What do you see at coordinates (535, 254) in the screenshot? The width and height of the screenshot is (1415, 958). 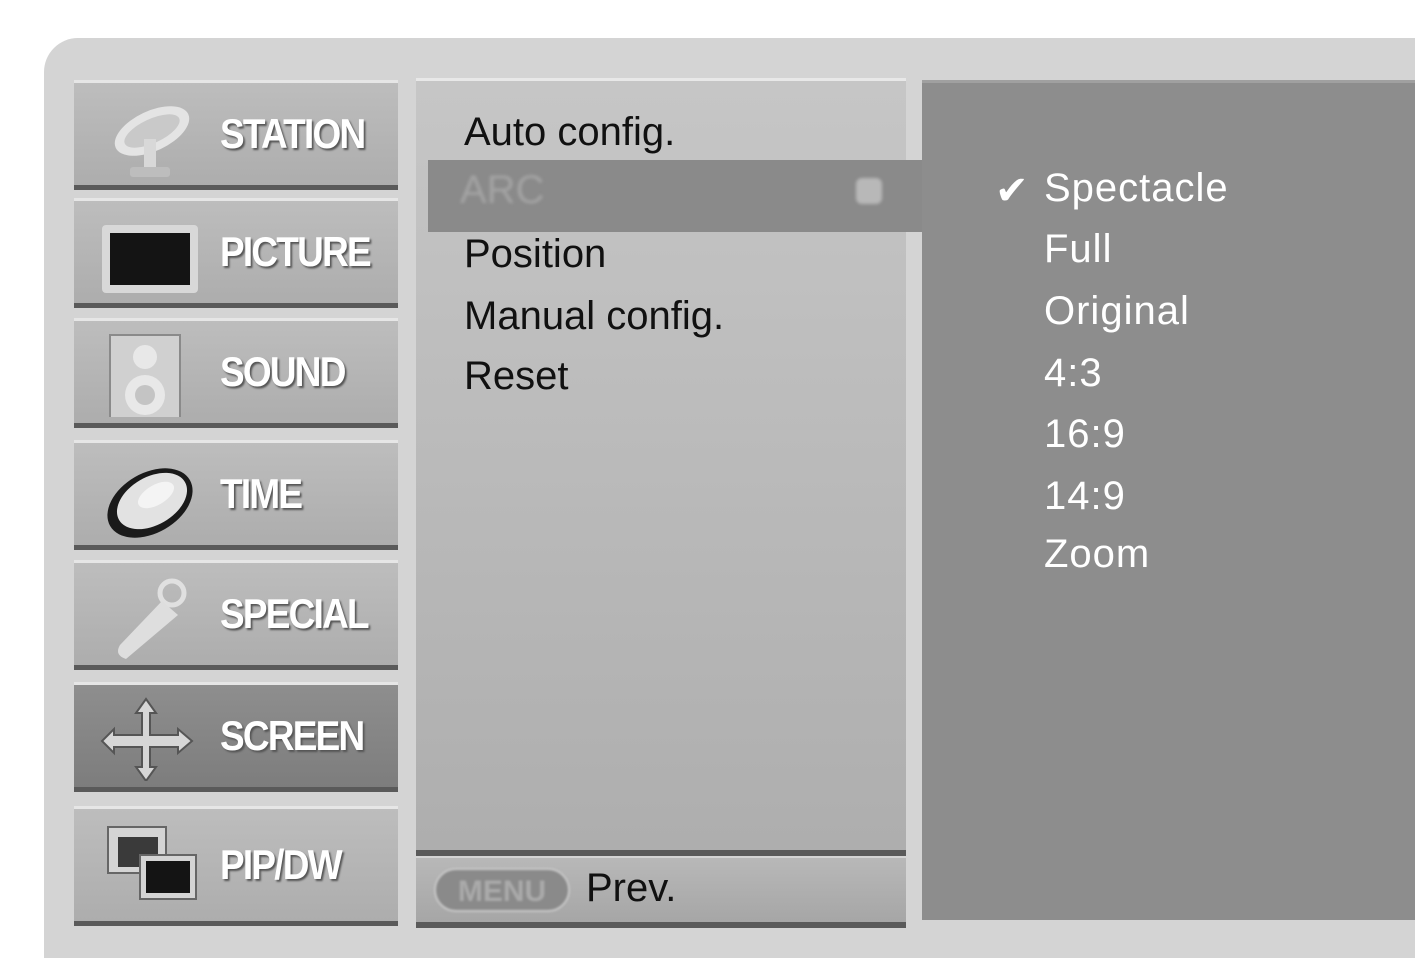 I see `submenu-item-position: Position` at bounding box center [535, 254].